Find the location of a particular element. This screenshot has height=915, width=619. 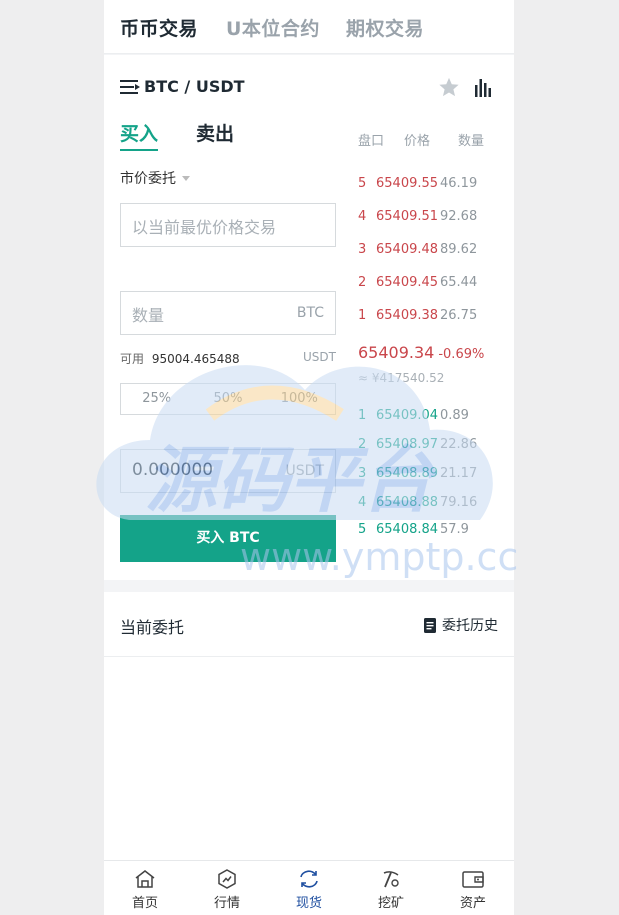

orderbook-header-qty: 数量 is located at coordinates (471, 141).